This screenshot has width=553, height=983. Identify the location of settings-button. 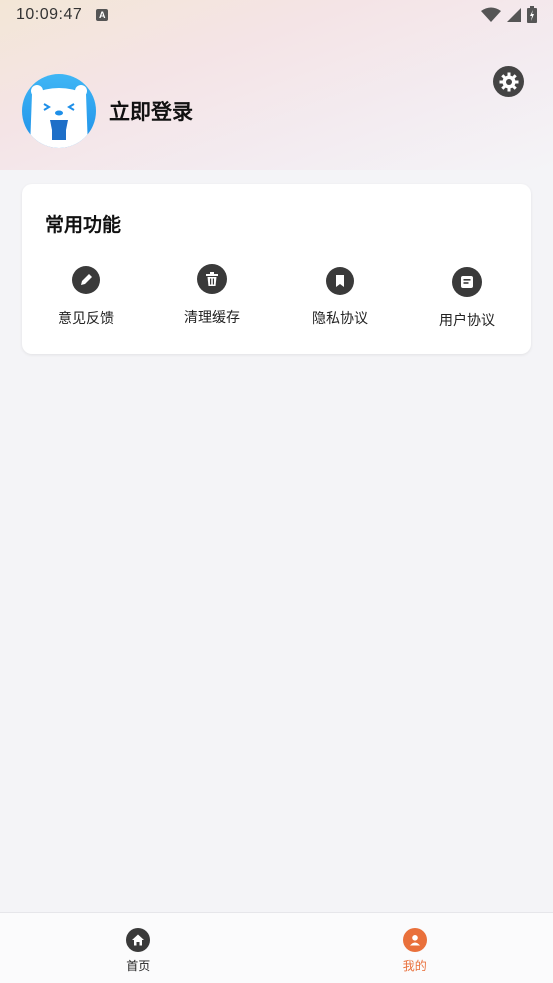
(508, 81).